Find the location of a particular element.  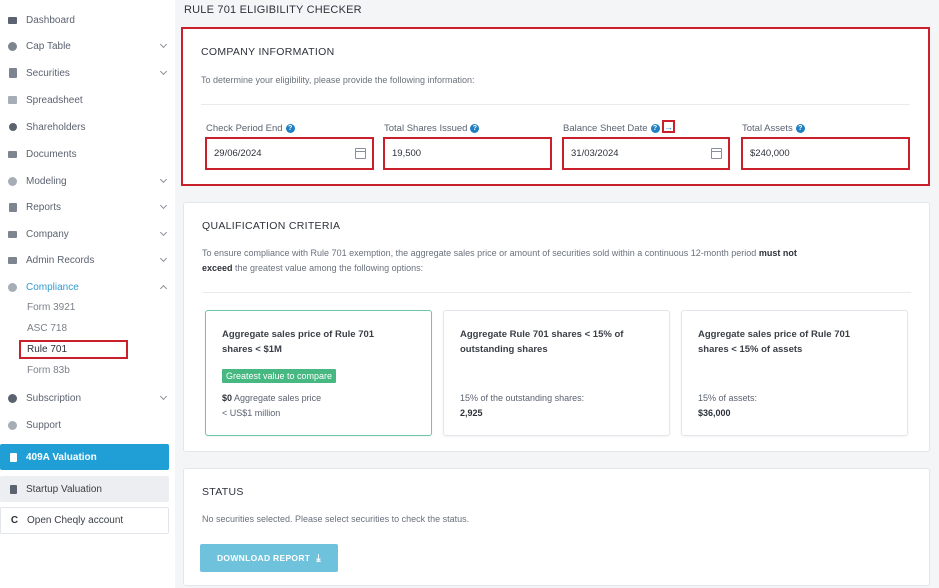

arrow-right-icon: → is located at coordinates (668, 126).